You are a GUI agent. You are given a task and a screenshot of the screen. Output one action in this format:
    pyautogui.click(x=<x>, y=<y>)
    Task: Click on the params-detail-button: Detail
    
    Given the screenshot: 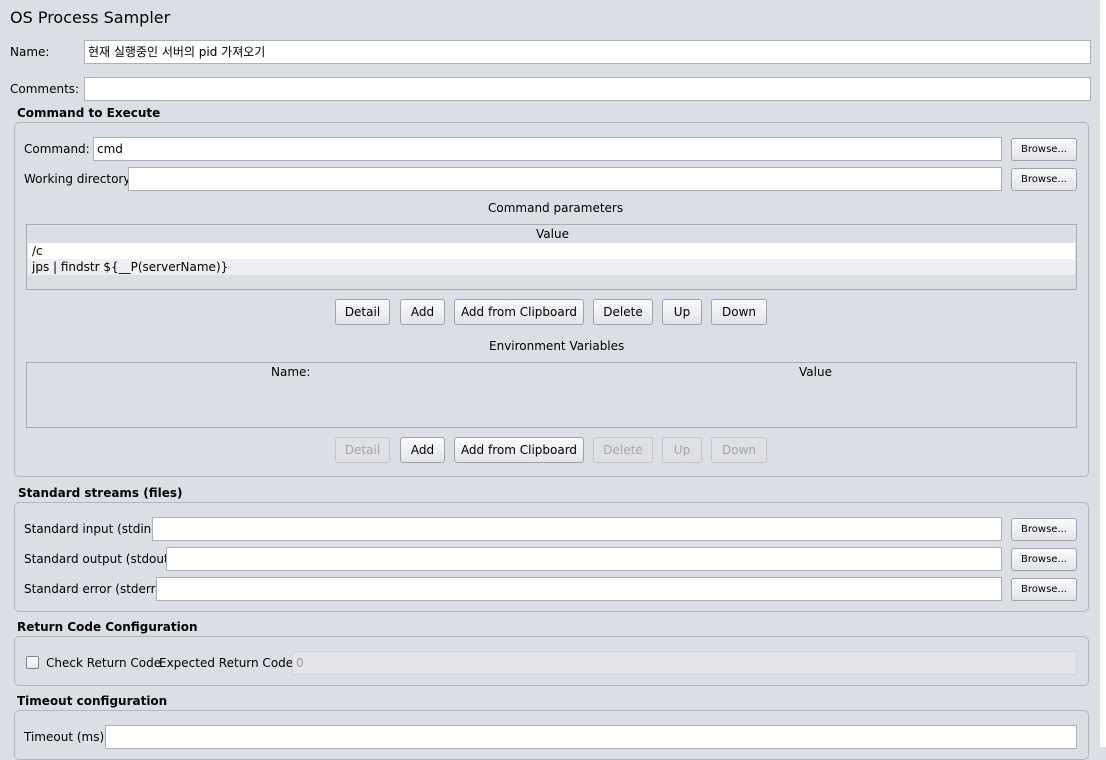 What is the action you would take?
    pyautogui.click(x=362, y=312)
    